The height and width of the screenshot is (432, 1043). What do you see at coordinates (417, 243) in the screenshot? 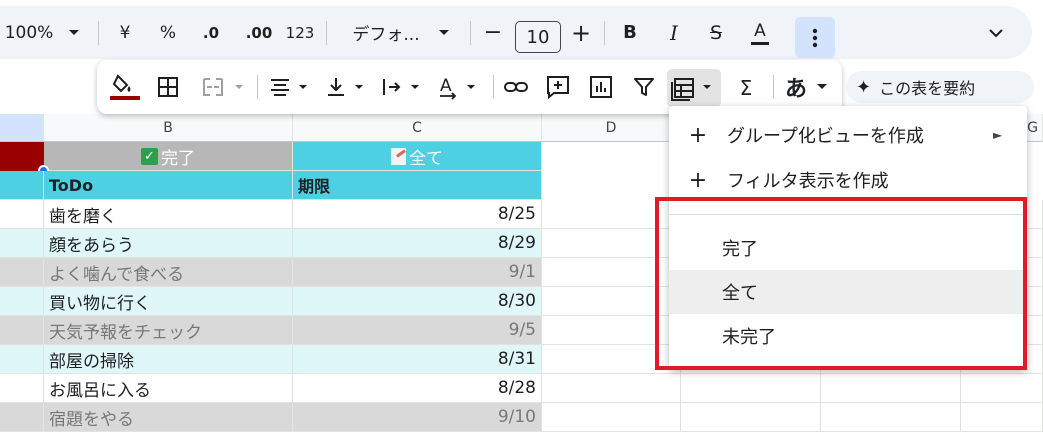
I see `date-cell: 8/29` at bounding box center [417, 243].